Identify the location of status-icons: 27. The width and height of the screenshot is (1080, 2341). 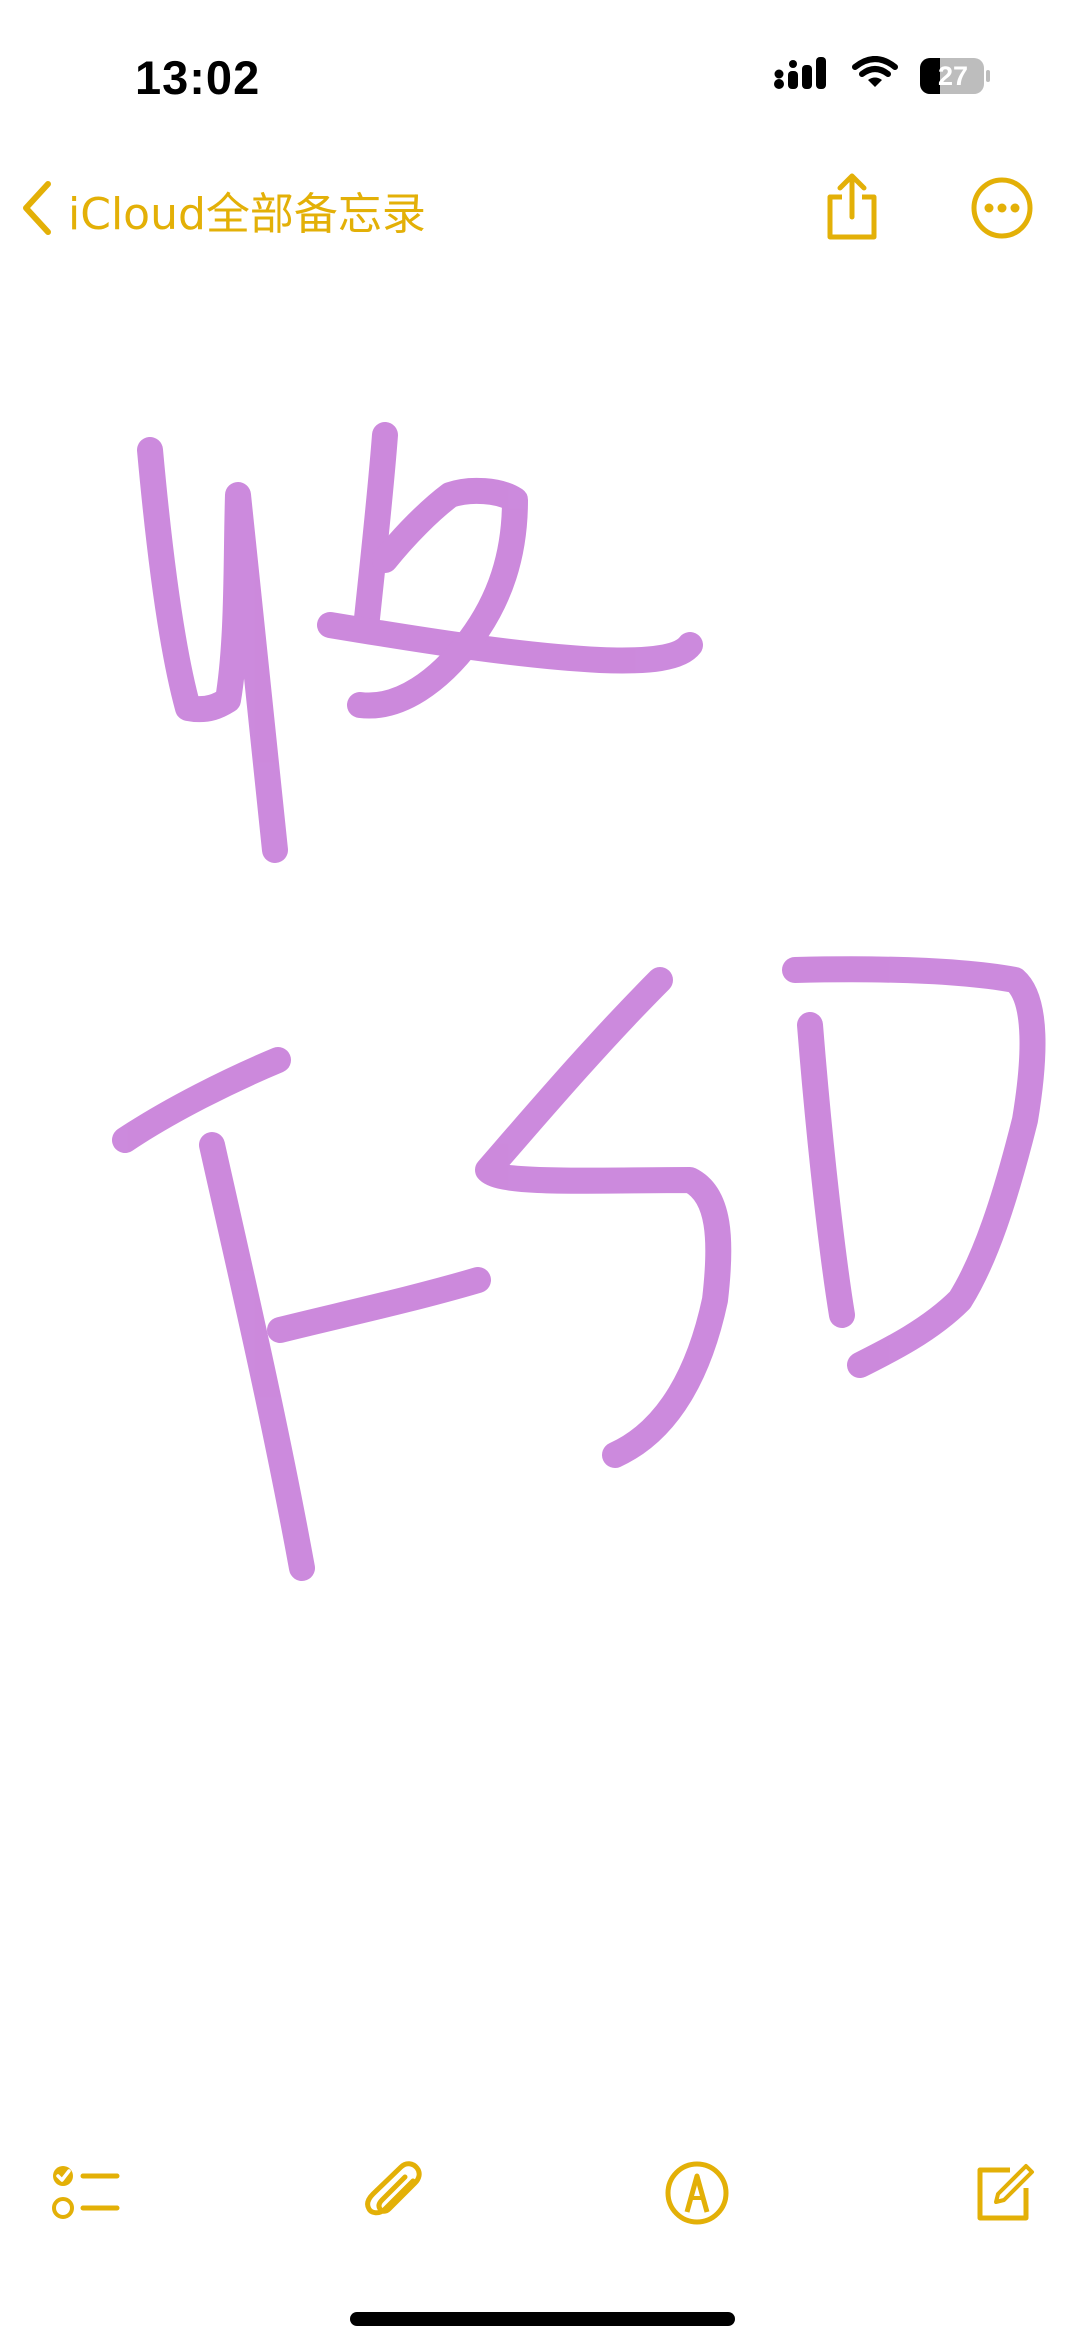
(882, 75).